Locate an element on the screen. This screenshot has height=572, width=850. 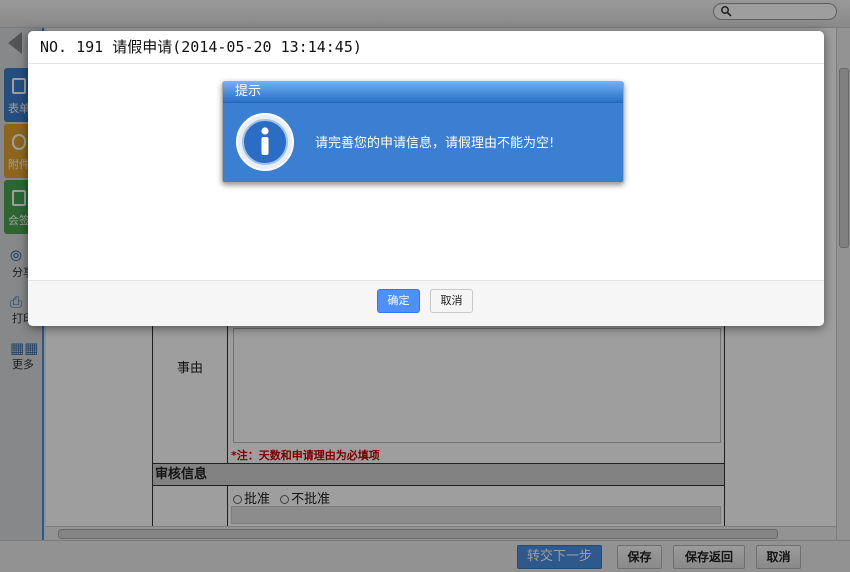
dialog-cancel-button: 取消 is located at coordinates (451, 301).